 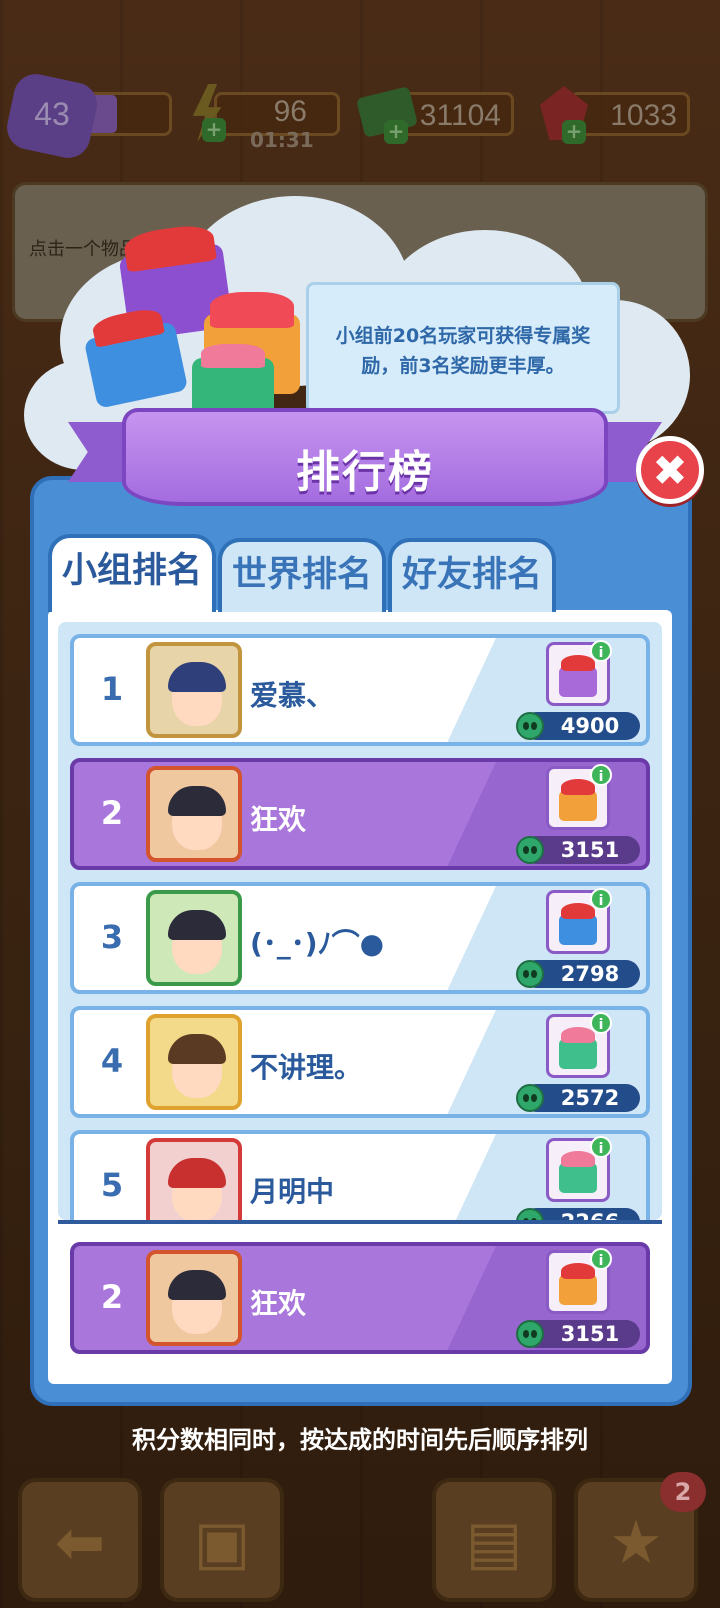 I want to click on reward-hint-bubble: 小组前20名玩家可获得专属奖励，前3名奖励更丰厚。, so click(x=463, y=348).